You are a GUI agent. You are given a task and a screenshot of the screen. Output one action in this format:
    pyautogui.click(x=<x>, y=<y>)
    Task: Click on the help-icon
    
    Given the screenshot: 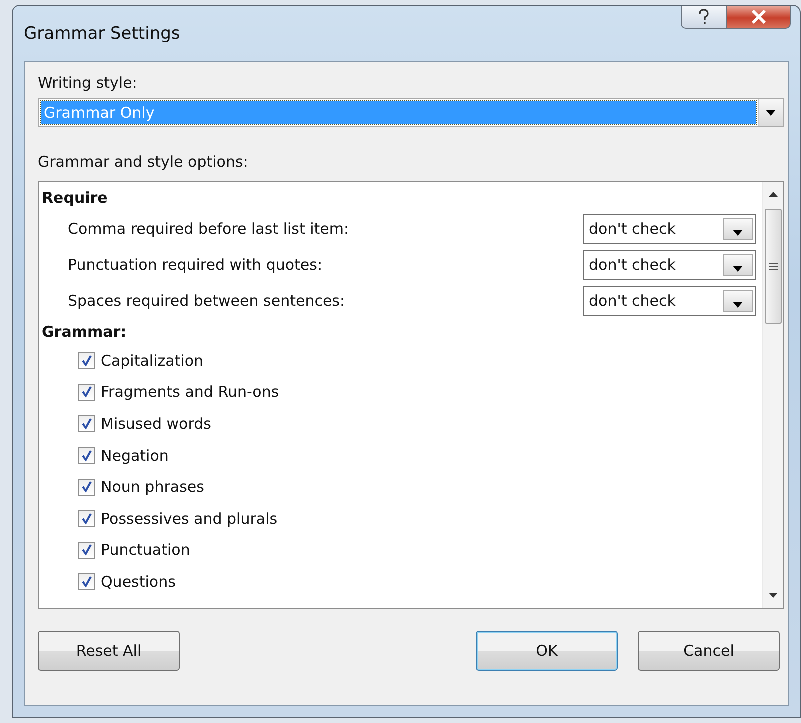 What is the action you would take?
    pyautogui.click(x=704, y=17)
    